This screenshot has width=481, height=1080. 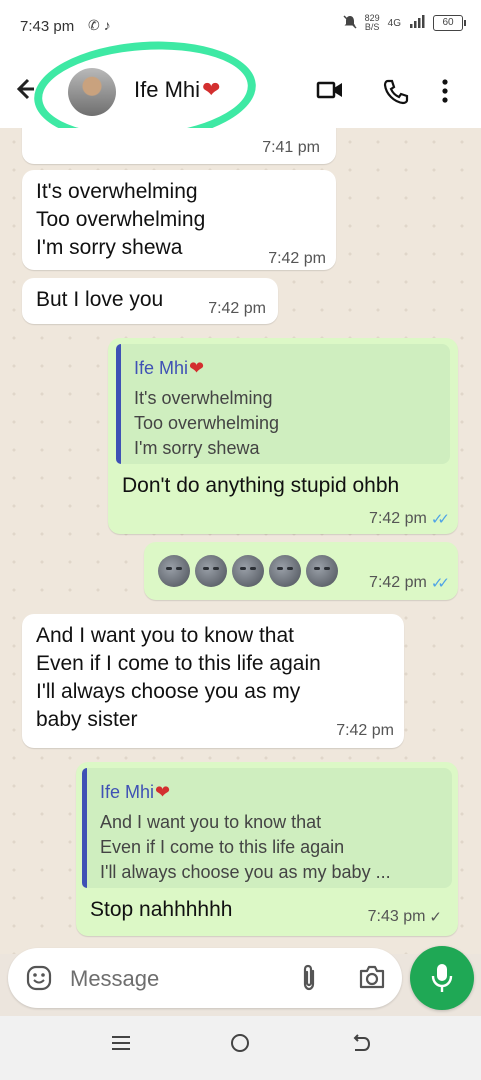 What do you see at coordinates (417, 23) in the screenshot?
I see `signal-icon` at bounding box center [417, 23].